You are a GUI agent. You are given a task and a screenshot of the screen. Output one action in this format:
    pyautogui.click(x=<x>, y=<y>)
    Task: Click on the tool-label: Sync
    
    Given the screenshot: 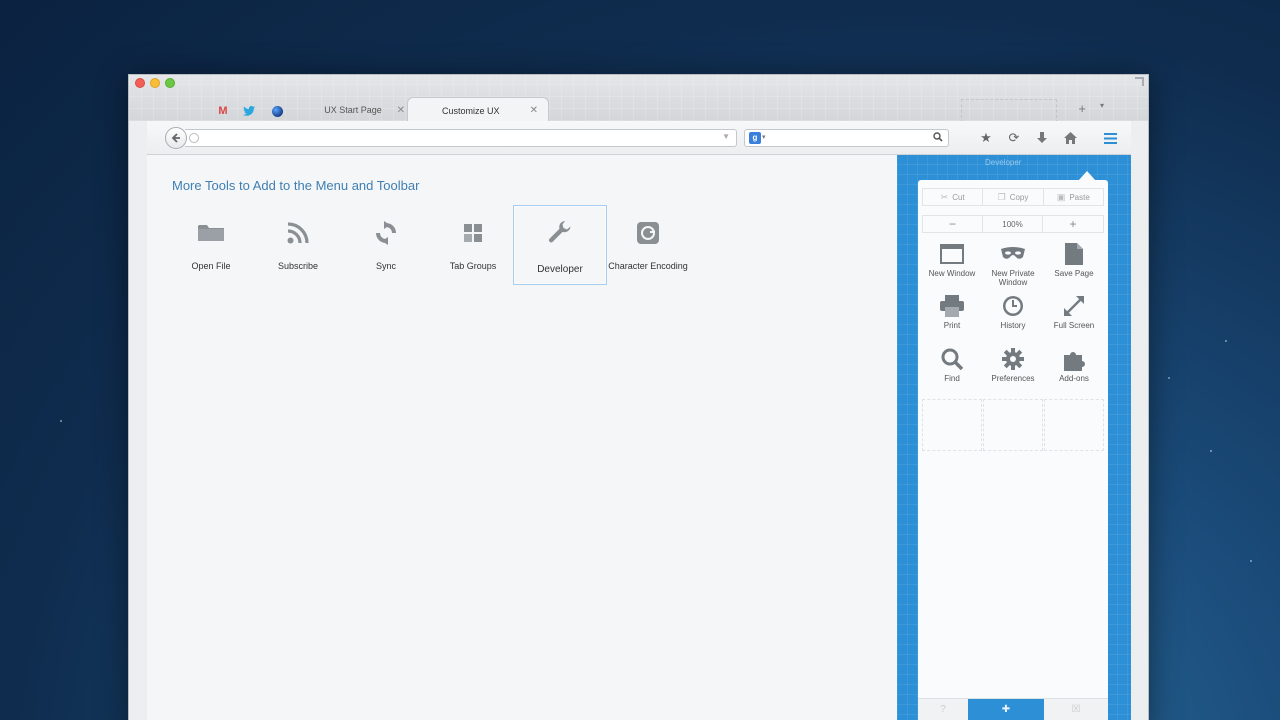 What is the action you would take?
    pyautogui.click(x=385, y=266)
    